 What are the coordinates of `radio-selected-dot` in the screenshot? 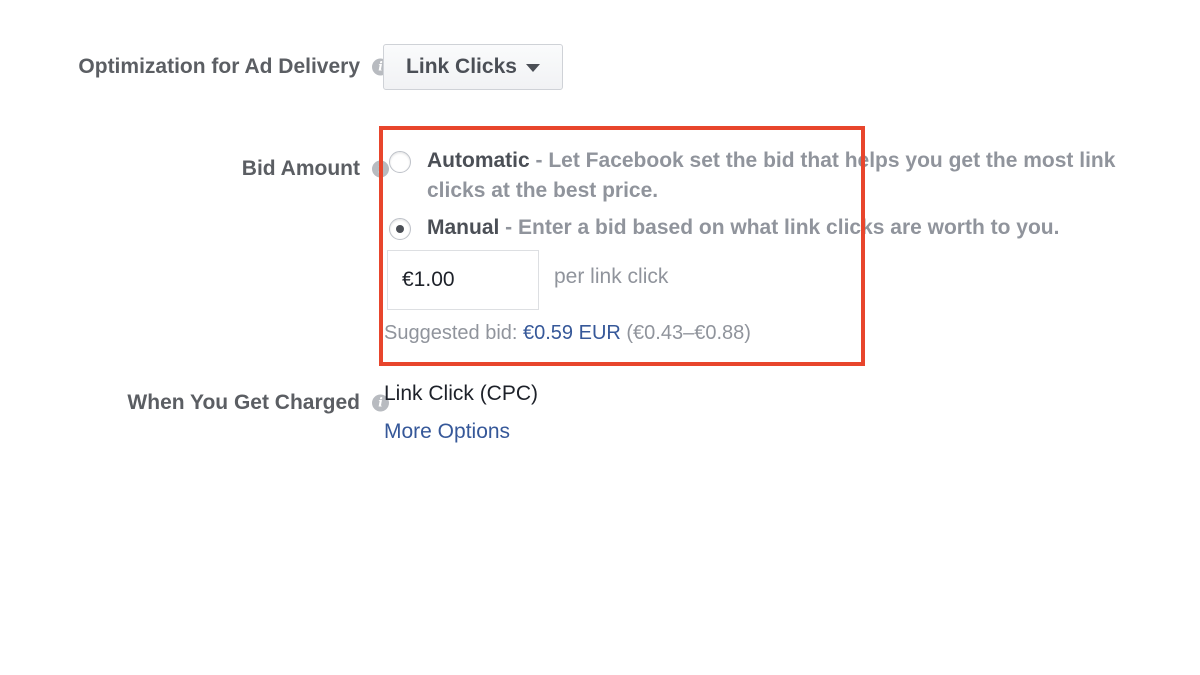 It's located at (400, 229).